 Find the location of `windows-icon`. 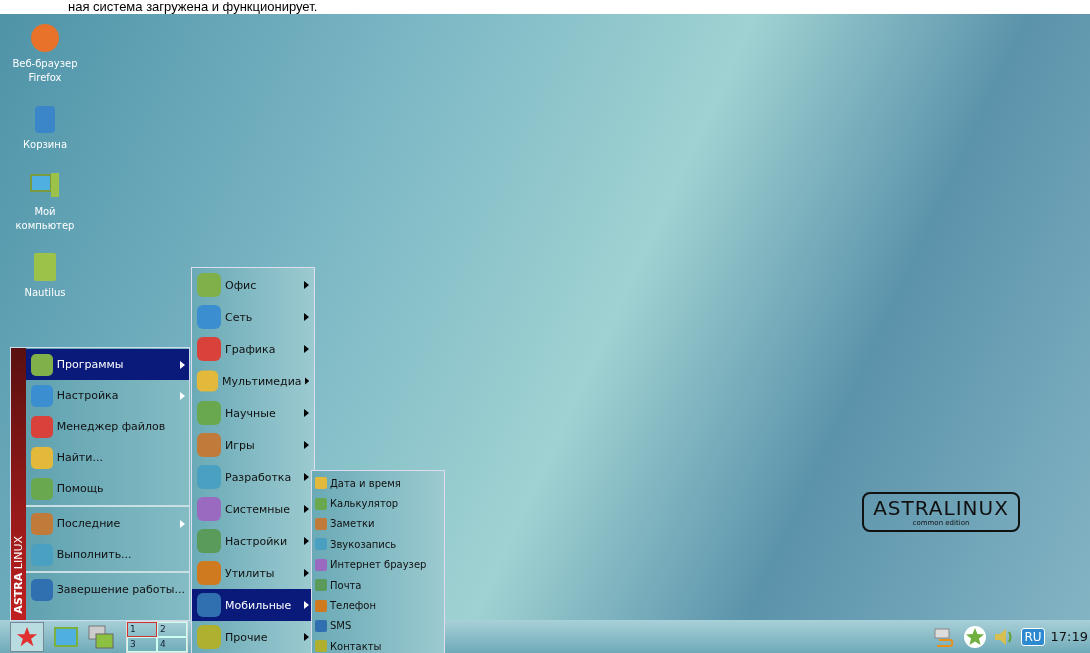

windows-icon is located at coordinates (101, 636).